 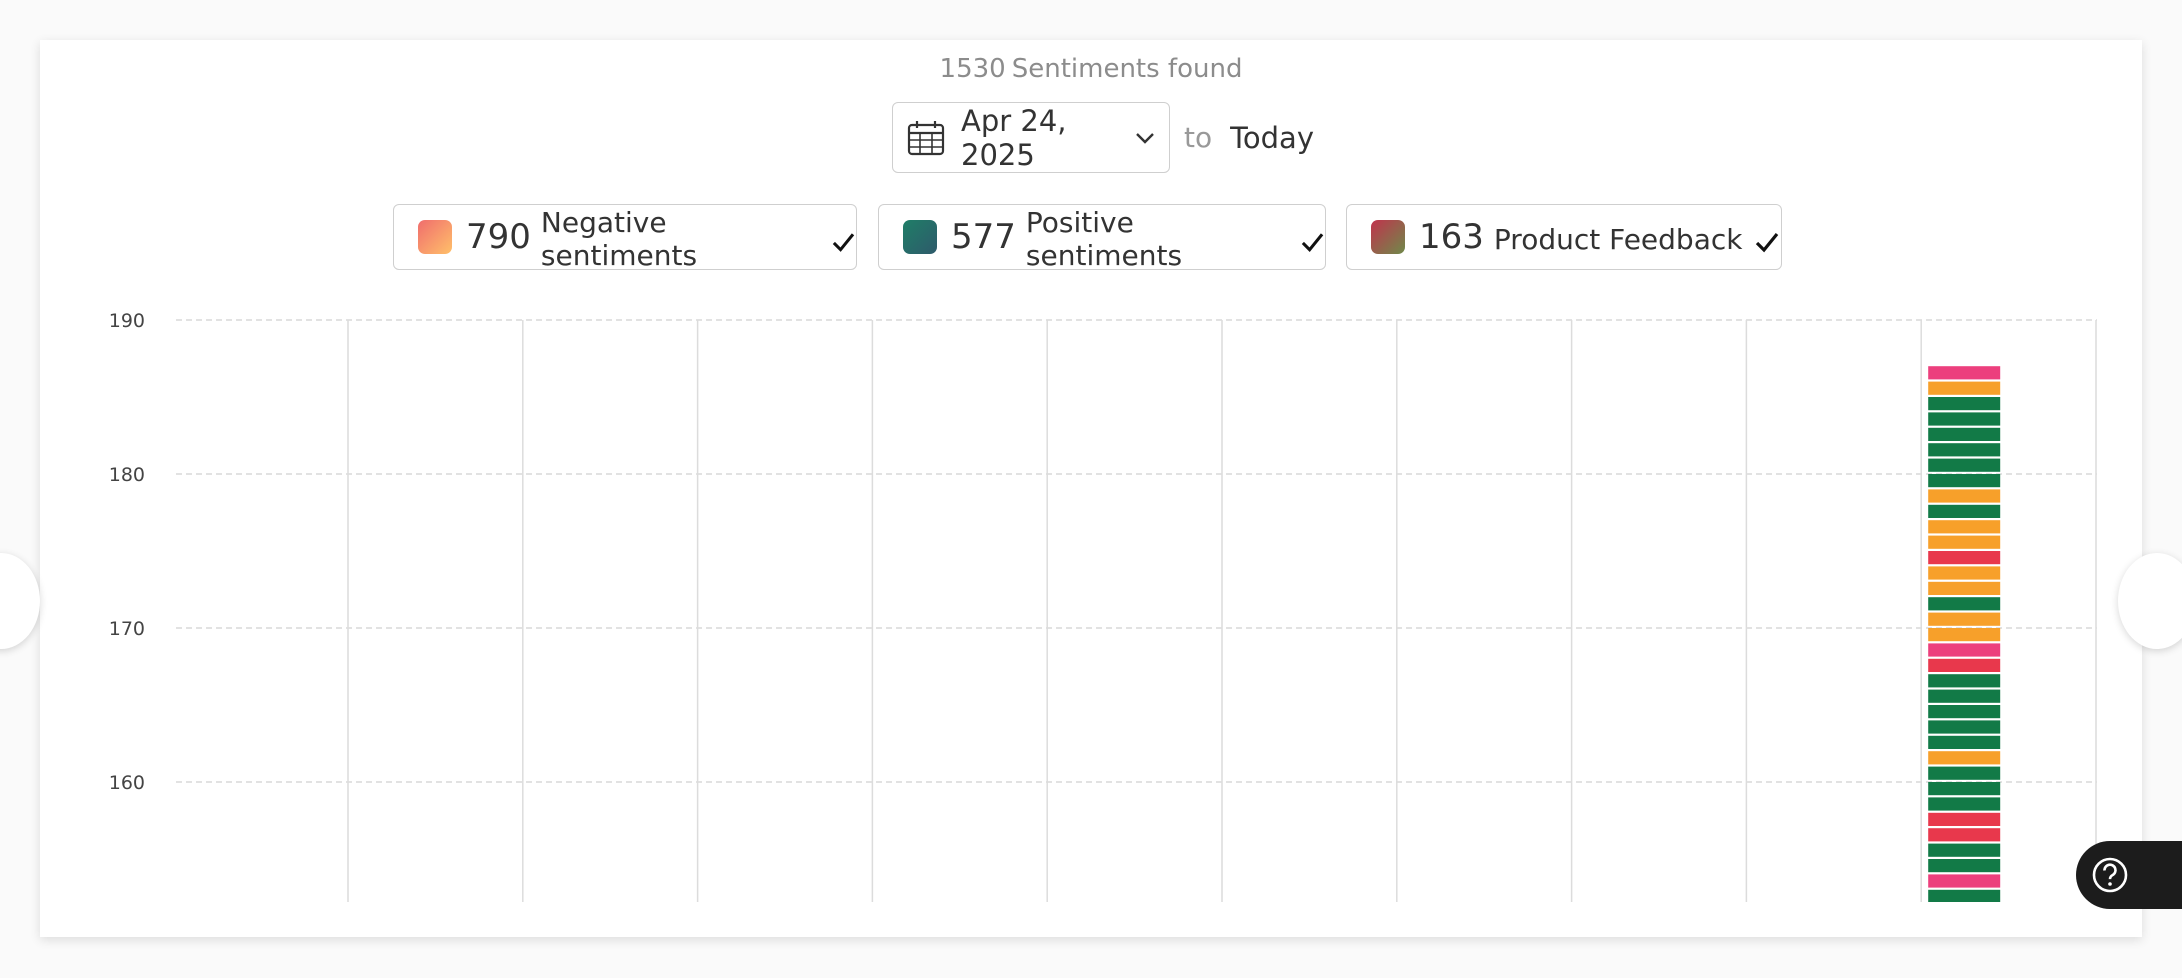 What do you see at coordinates (127, 629) in the screenshot?
I see `y-tick-label: 170` at bounding box center [127, 629].